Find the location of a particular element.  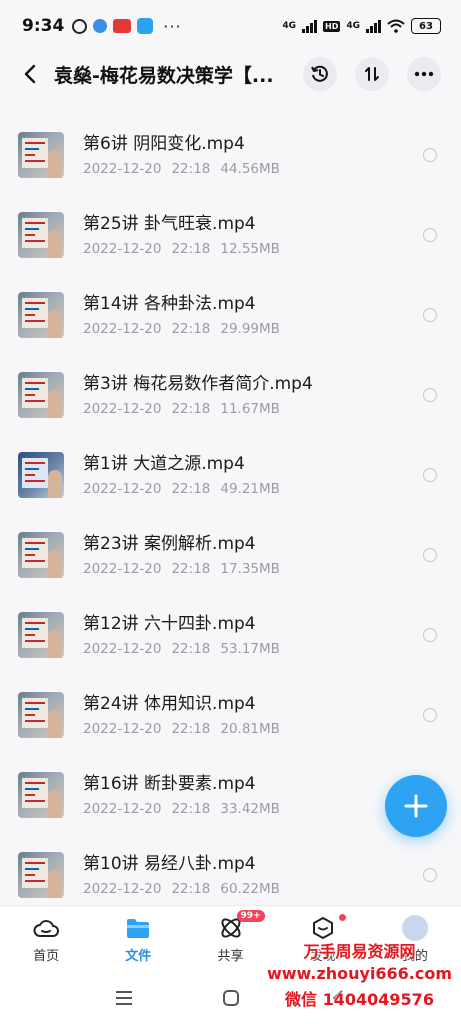

more-button is located at coordinates (424, 74).